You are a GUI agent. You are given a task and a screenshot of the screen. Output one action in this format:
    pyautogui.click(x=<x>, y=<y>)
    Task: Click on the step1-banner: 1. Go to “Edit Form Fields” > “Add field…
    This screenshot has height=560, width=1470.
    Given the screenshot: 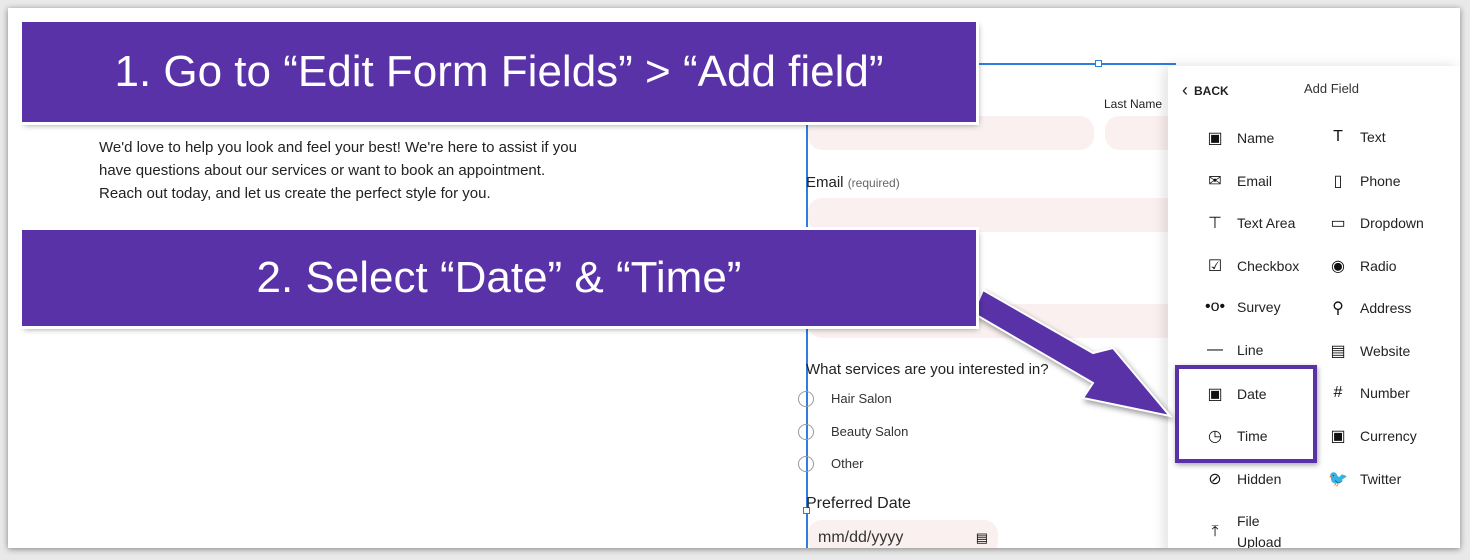 What is the action you would take?
    pyautogui.click(x=499, y=72)
    